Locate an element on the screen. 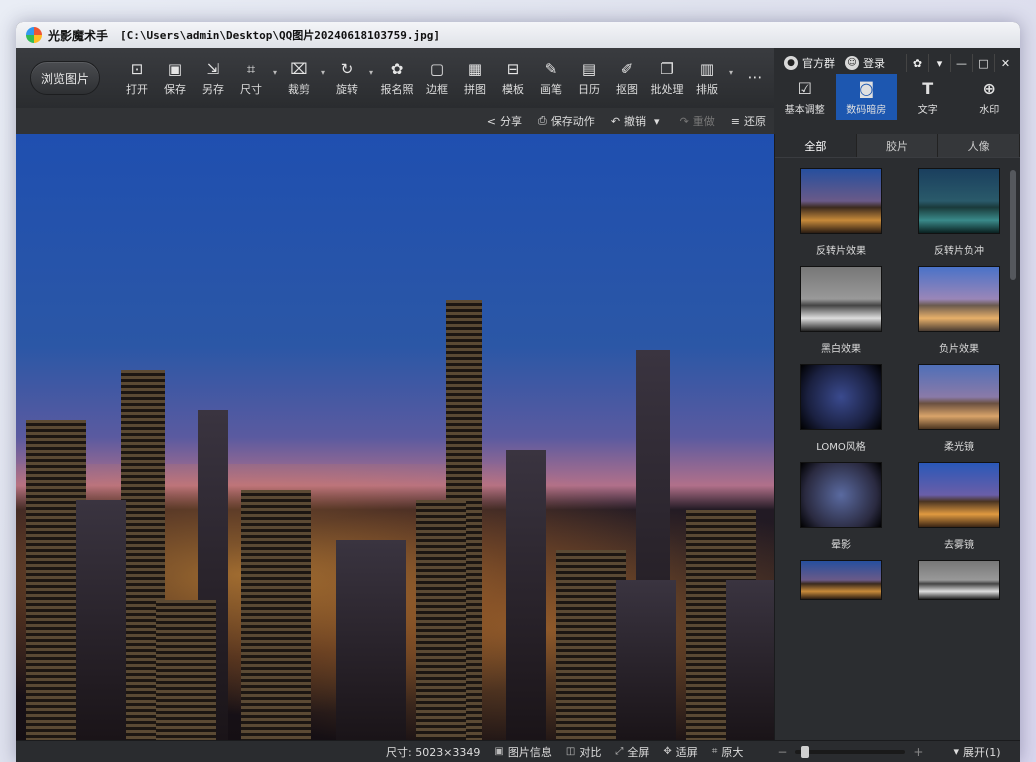 The height and width of the screenshot is (762, 1036). share-button: < 分享 is located at coordinates (504, 121).